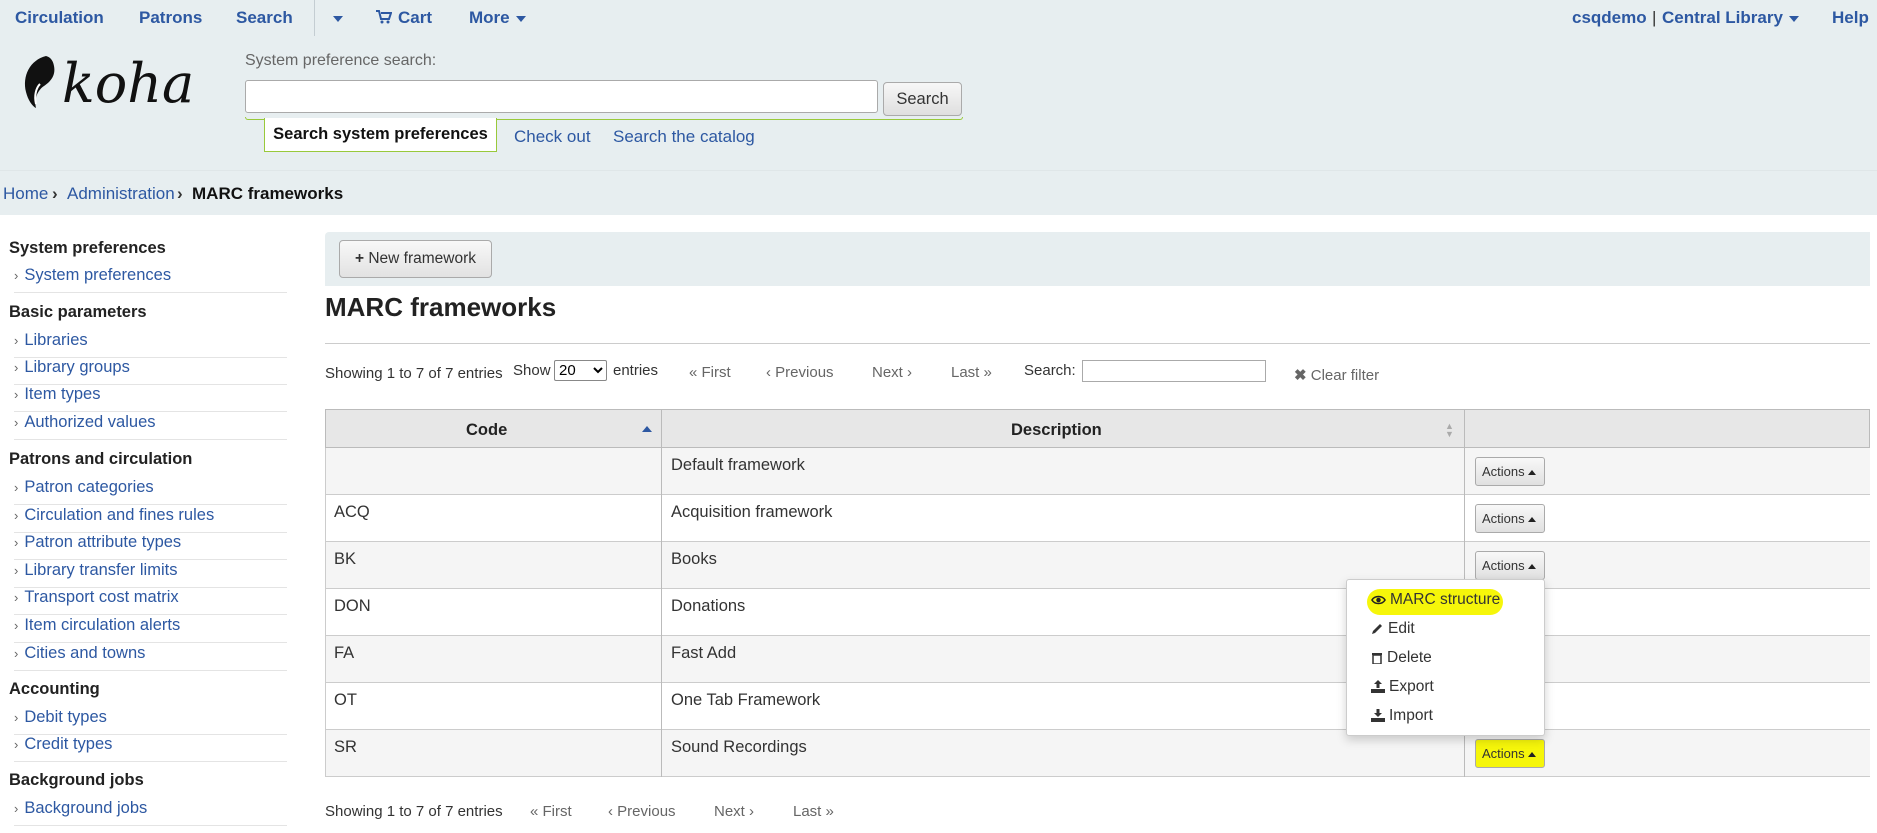  I want to click on clear-filter-button: ✖ Clear filter, so click(1336, 375).